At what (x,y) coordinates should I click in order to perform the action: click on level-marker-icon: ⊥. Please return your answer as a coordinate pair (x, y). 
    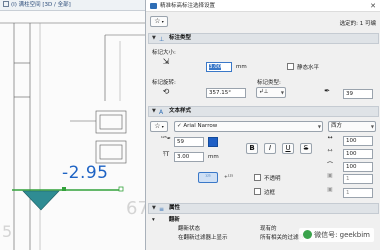
    Looking at the image, I should click on (162, 39).